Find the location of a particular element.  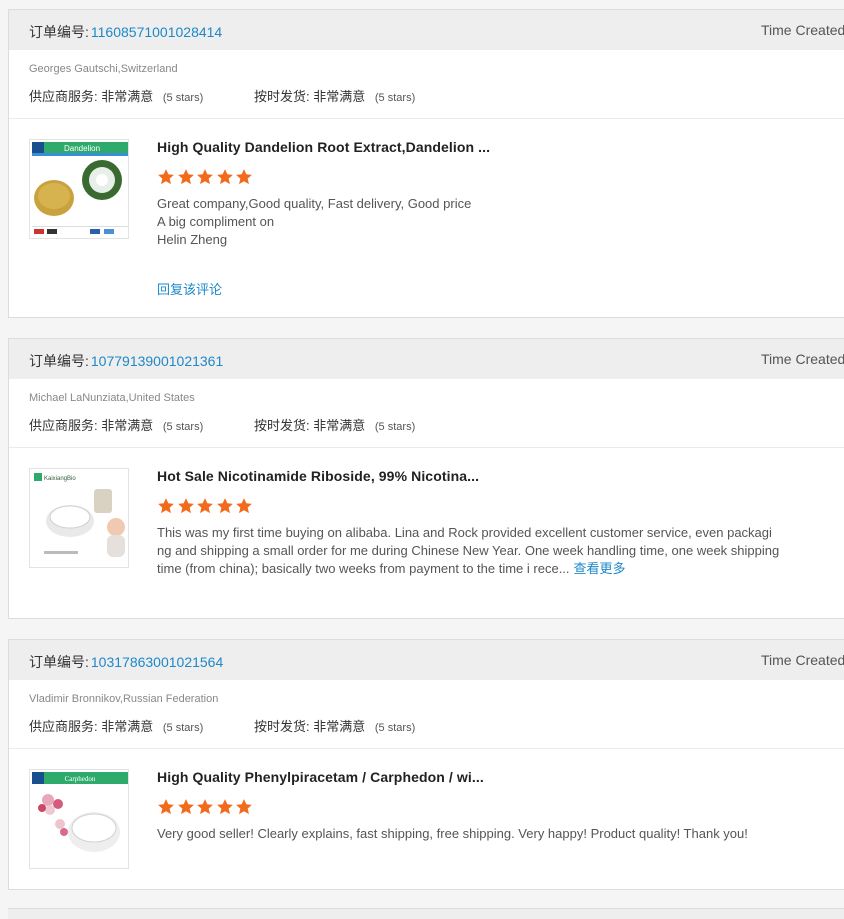

see-more-link: 查看更多 is located at coordinates (600, 568).